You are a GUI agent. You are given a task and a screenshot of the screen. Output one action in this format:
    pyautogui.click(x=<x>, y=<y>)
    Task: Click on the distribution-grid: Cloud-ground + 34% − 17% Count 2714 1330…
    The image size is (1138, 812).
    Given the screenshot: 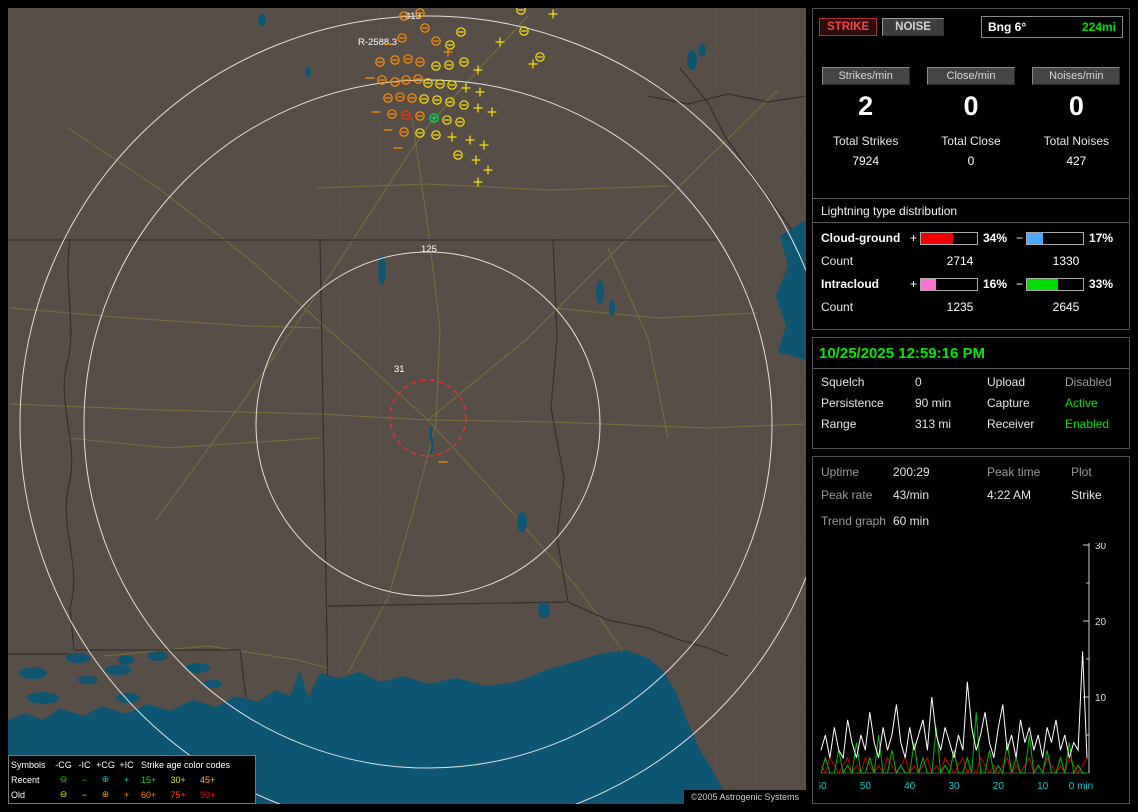 What is the action you would take?
    pyautogui.click(x=971, y=268)
    